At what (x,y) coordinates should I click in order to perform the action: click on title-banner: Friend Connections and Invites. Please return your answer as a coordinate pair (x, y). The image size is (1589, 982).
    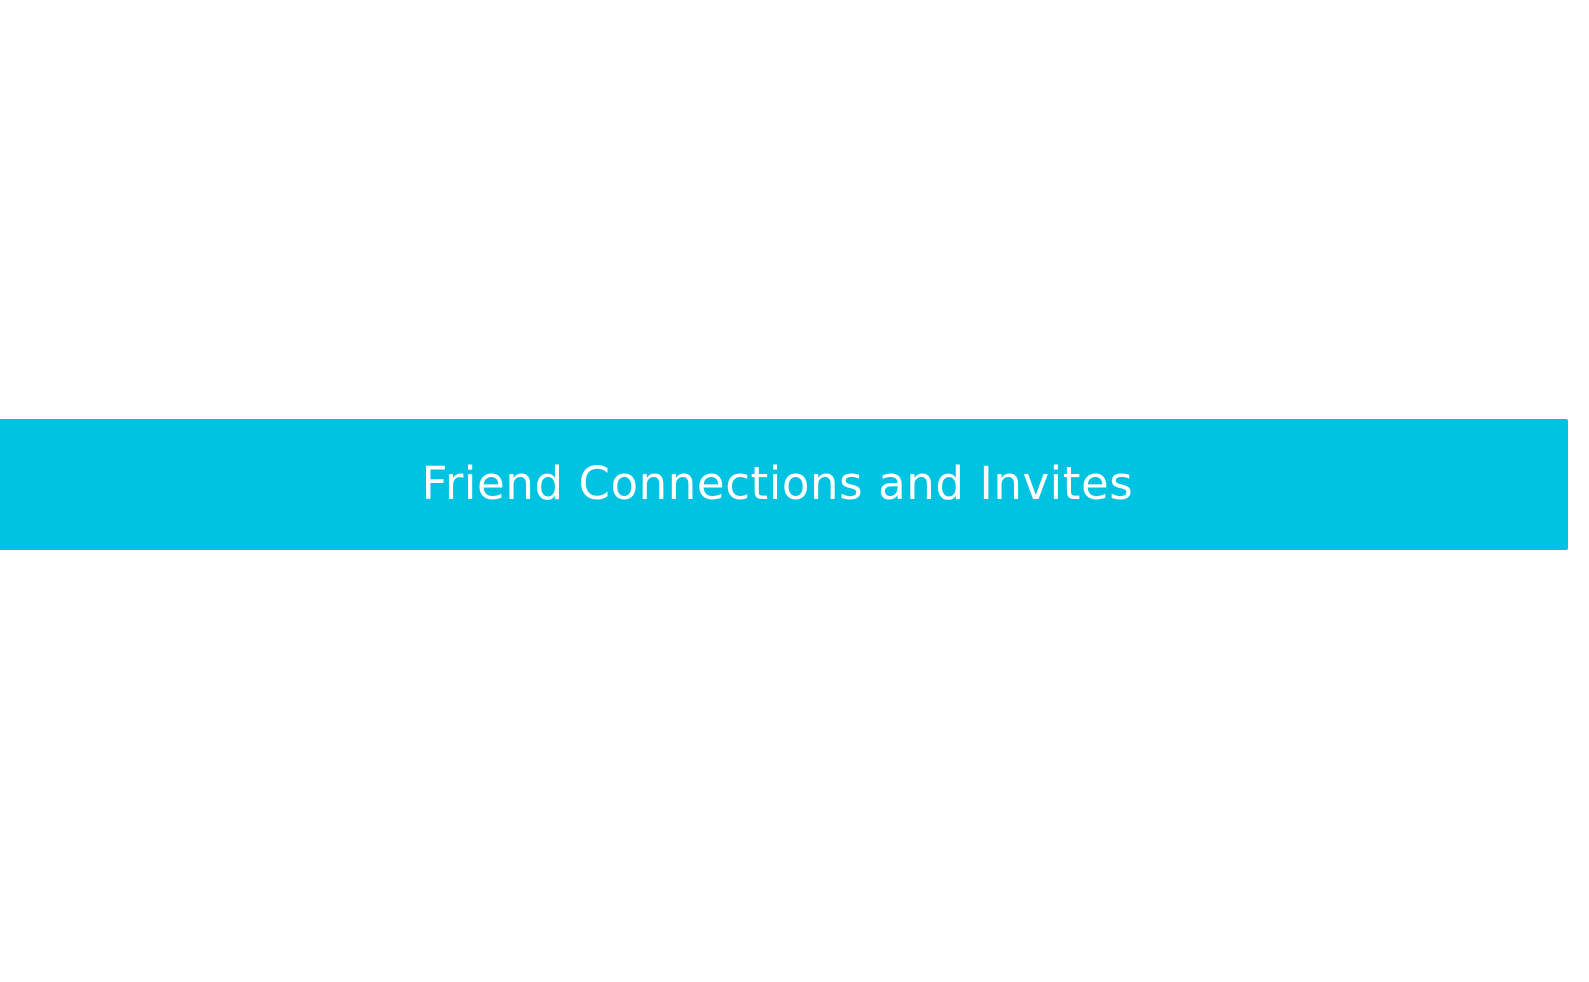
    Looking at the image, I should click on (784, 484).